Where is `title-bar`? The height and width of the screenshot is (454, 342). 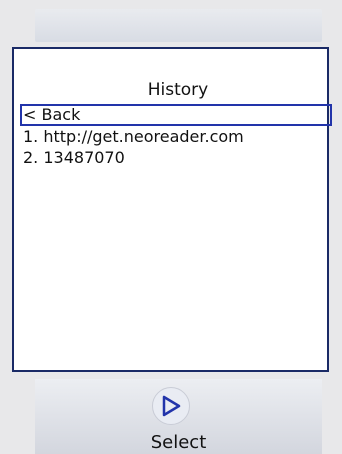 title-bar is located at coordinates (178, 25).